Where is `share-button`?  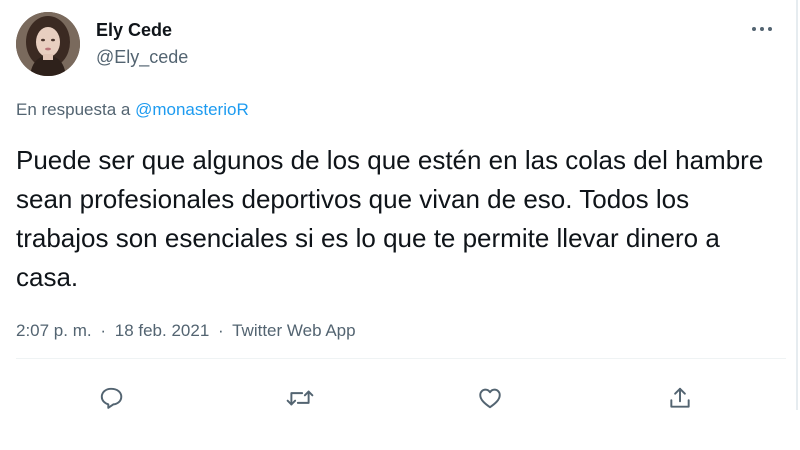 share-button is located at coordinates (680, 398).